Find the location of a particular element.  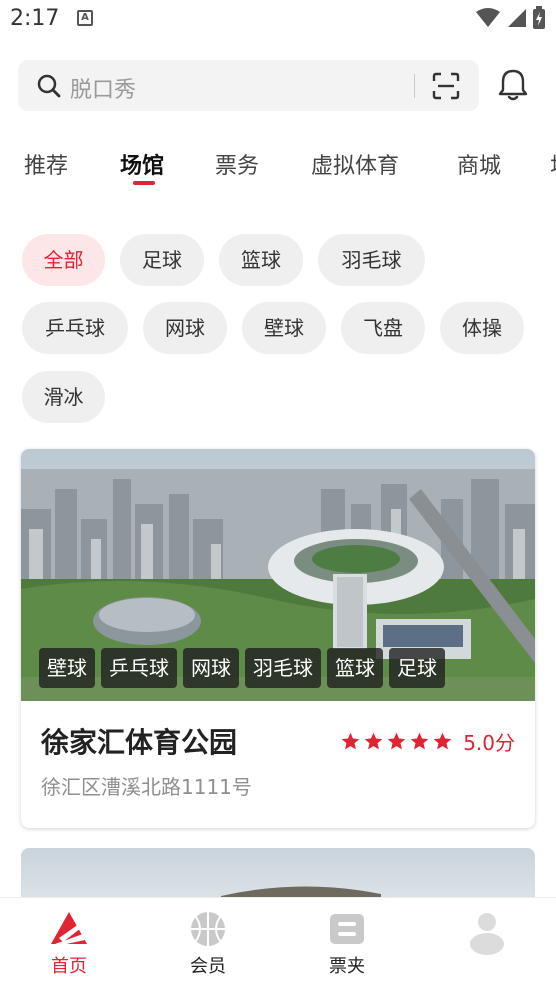

nav-ticket-wallet: 票夹 is located at coordinates (347, 944).